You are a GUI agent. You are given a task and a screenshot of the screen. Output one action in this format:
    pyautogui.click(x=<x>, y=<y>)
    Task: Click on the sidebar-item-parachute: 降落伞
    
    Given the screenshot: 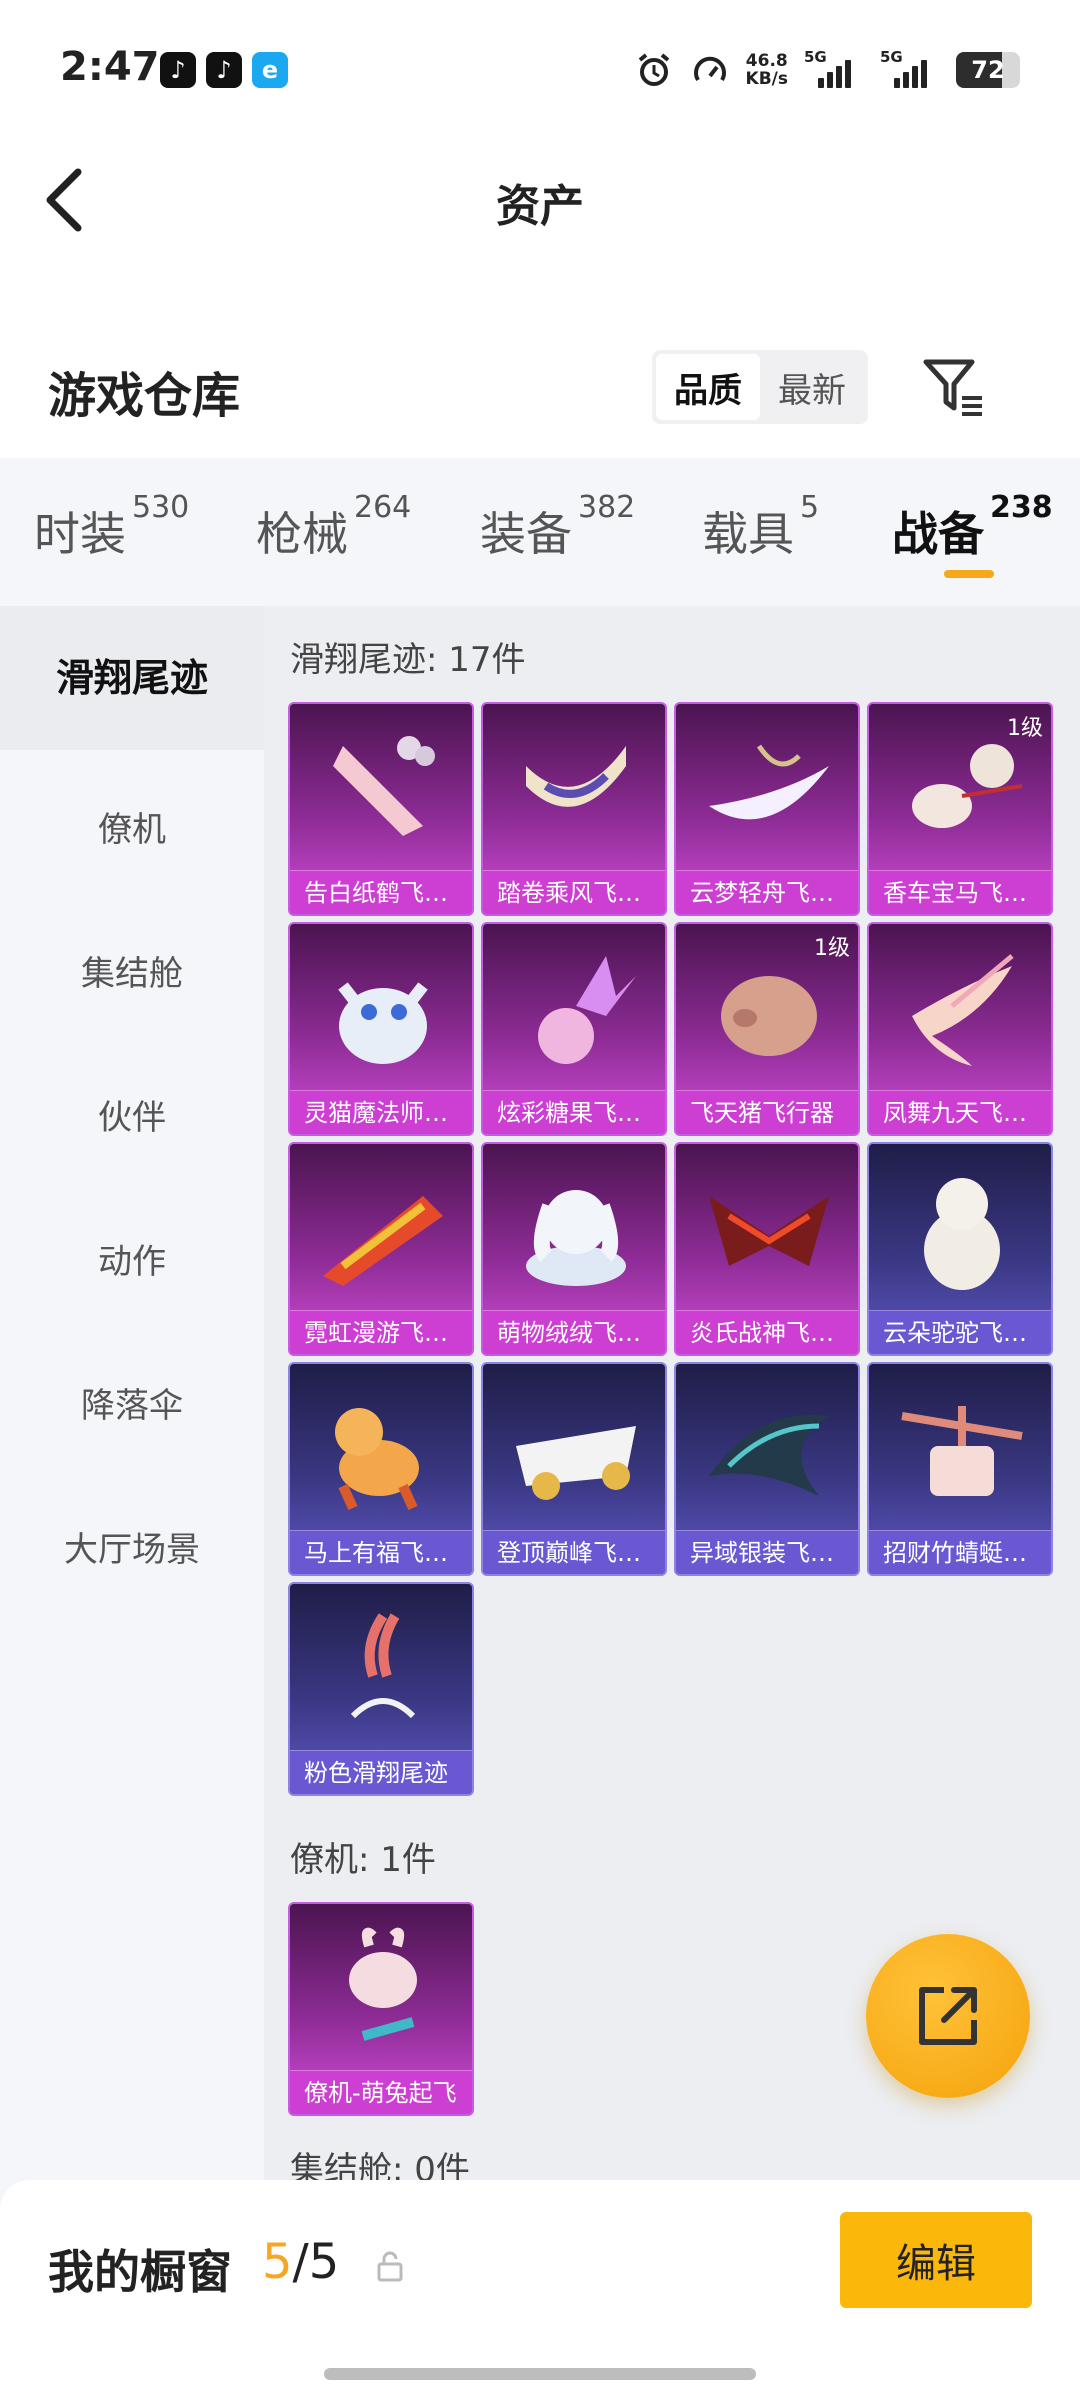 What is the action you would take?
    pyautogui.click(x=132, y=1402)
    